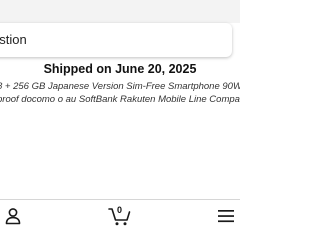 The height and width of the screenshot is (240, 320). I want to click on account-button, so click(16, 216).